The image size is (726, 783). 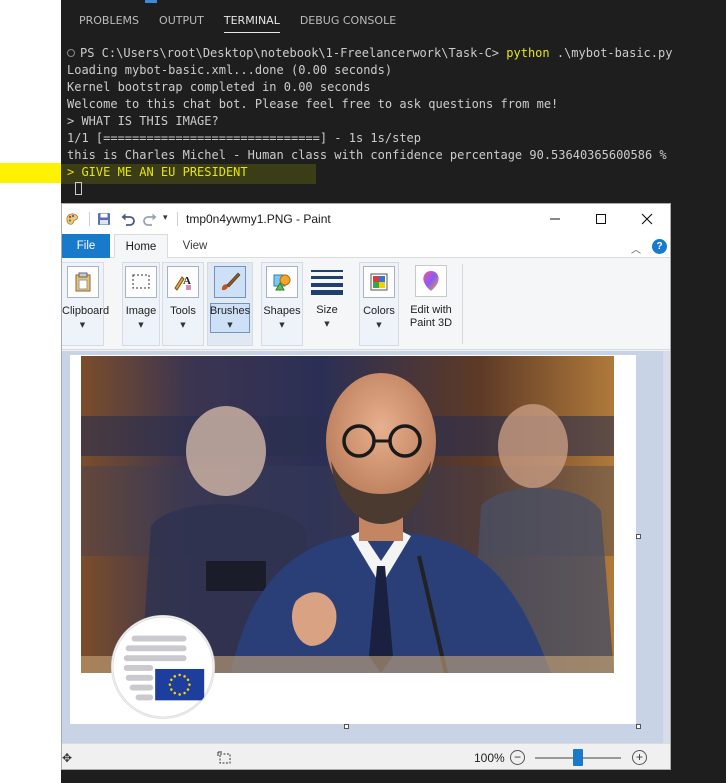 What do you see at coordinates (150, 219) in the screenshot?
I see `redo-icon` at bounding box center [150, 219].